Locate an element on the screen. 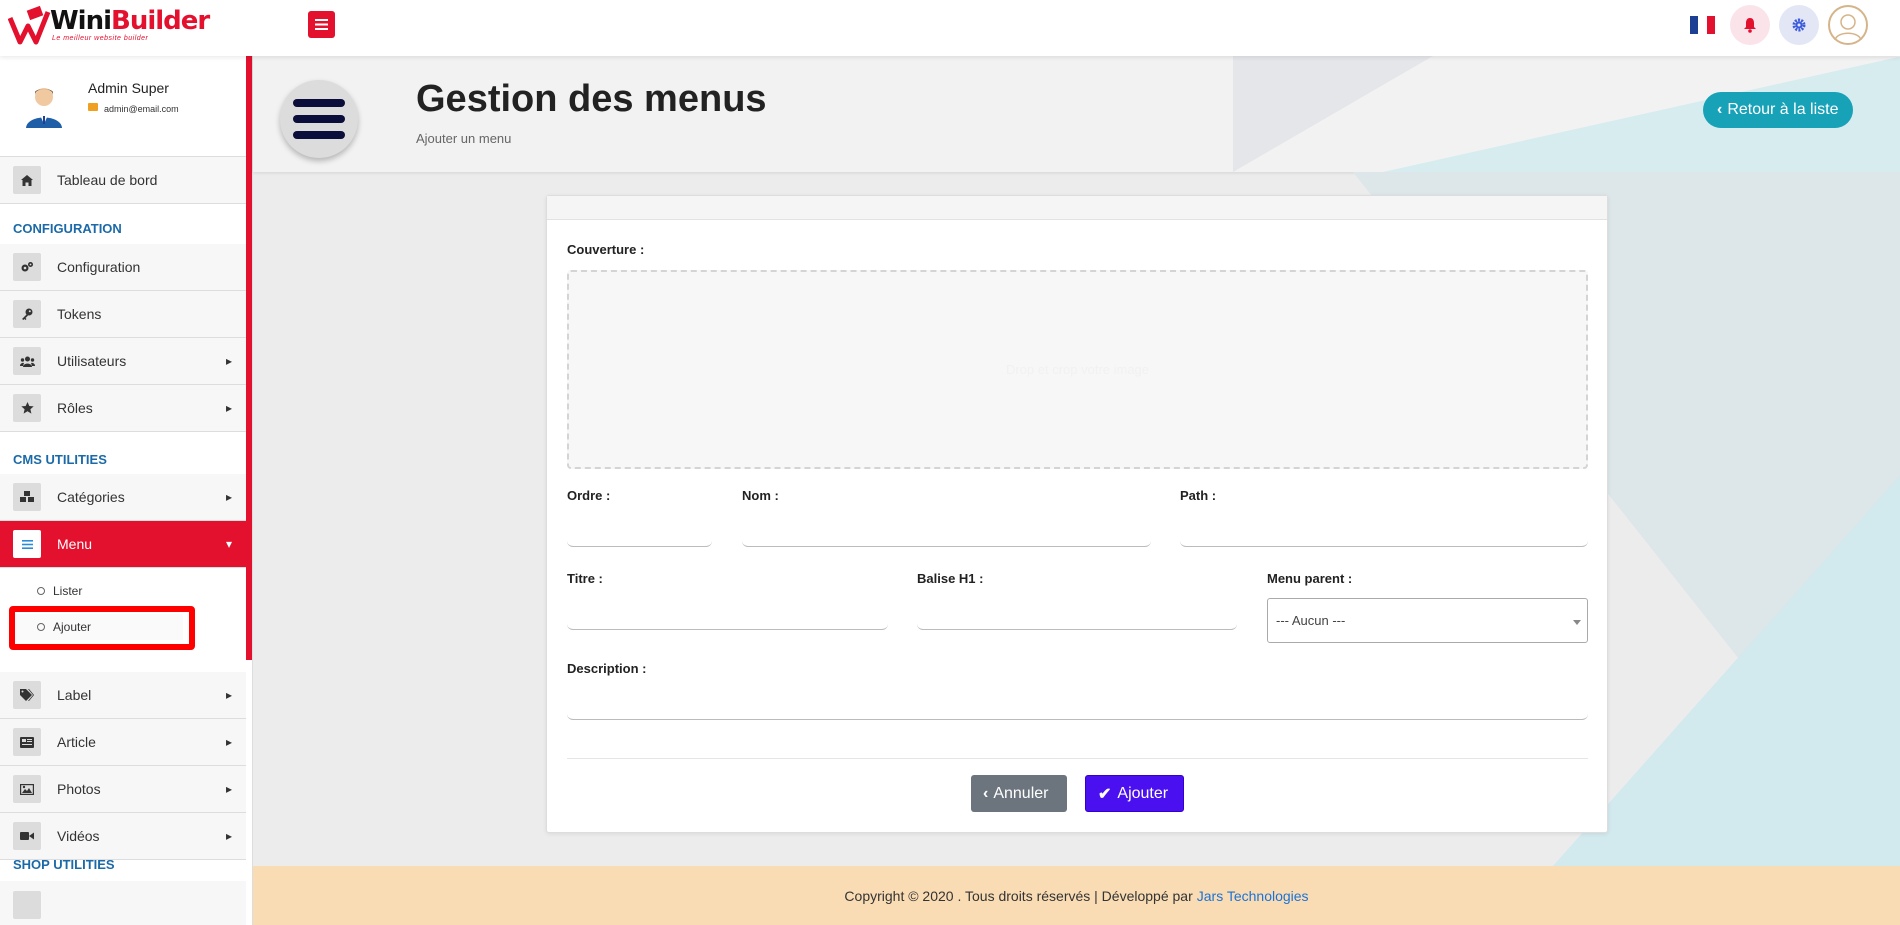  description-label: Description : is located at coordinates (607, 668).